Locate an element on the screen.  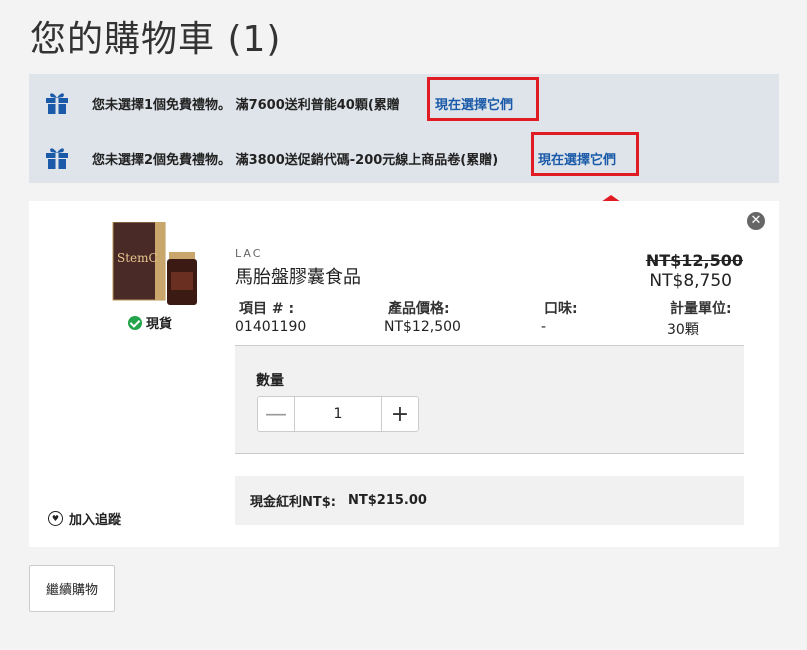
attr-value: 01401190 is located at coordinates (271, 327).